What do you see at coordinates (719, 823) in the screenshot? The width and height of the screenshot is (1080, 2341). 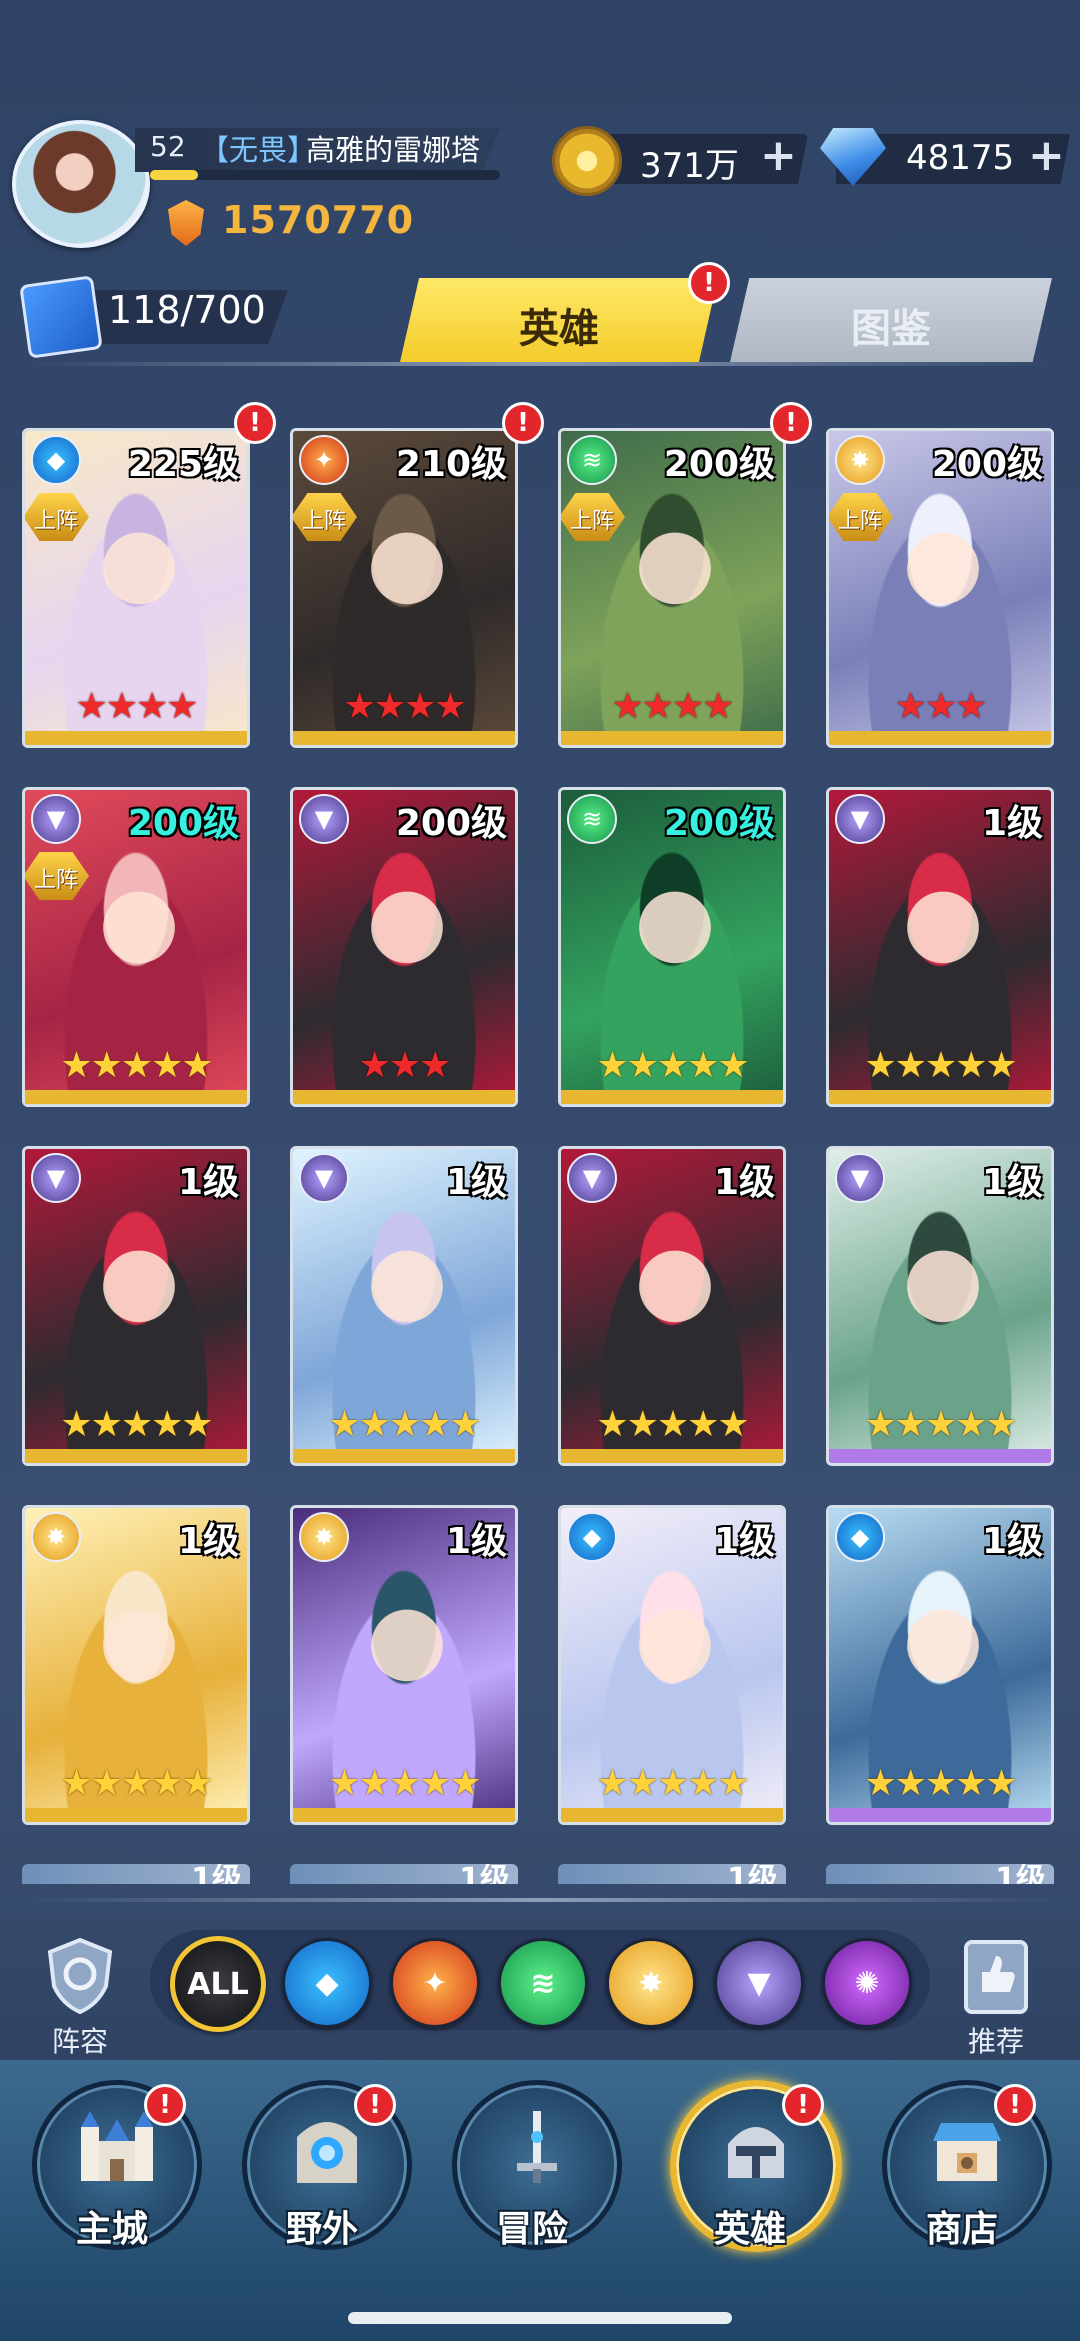 I see `hero-level: 200级` at bounding box center [719, 823].